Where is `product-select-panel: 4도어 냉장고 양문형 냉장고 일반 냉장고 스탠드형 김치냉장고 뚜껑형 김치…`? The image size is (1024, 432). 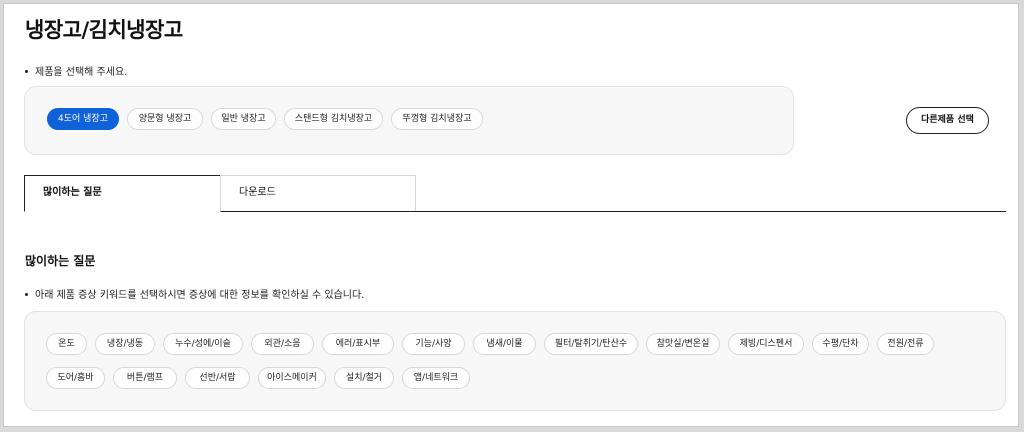
product-select-panel: 4도어 냉장고 양문형 냉장고 일반 냉장고 스탠드형 김치냉장고 뚜껑형 김치… is located at coordinates (409, 120).